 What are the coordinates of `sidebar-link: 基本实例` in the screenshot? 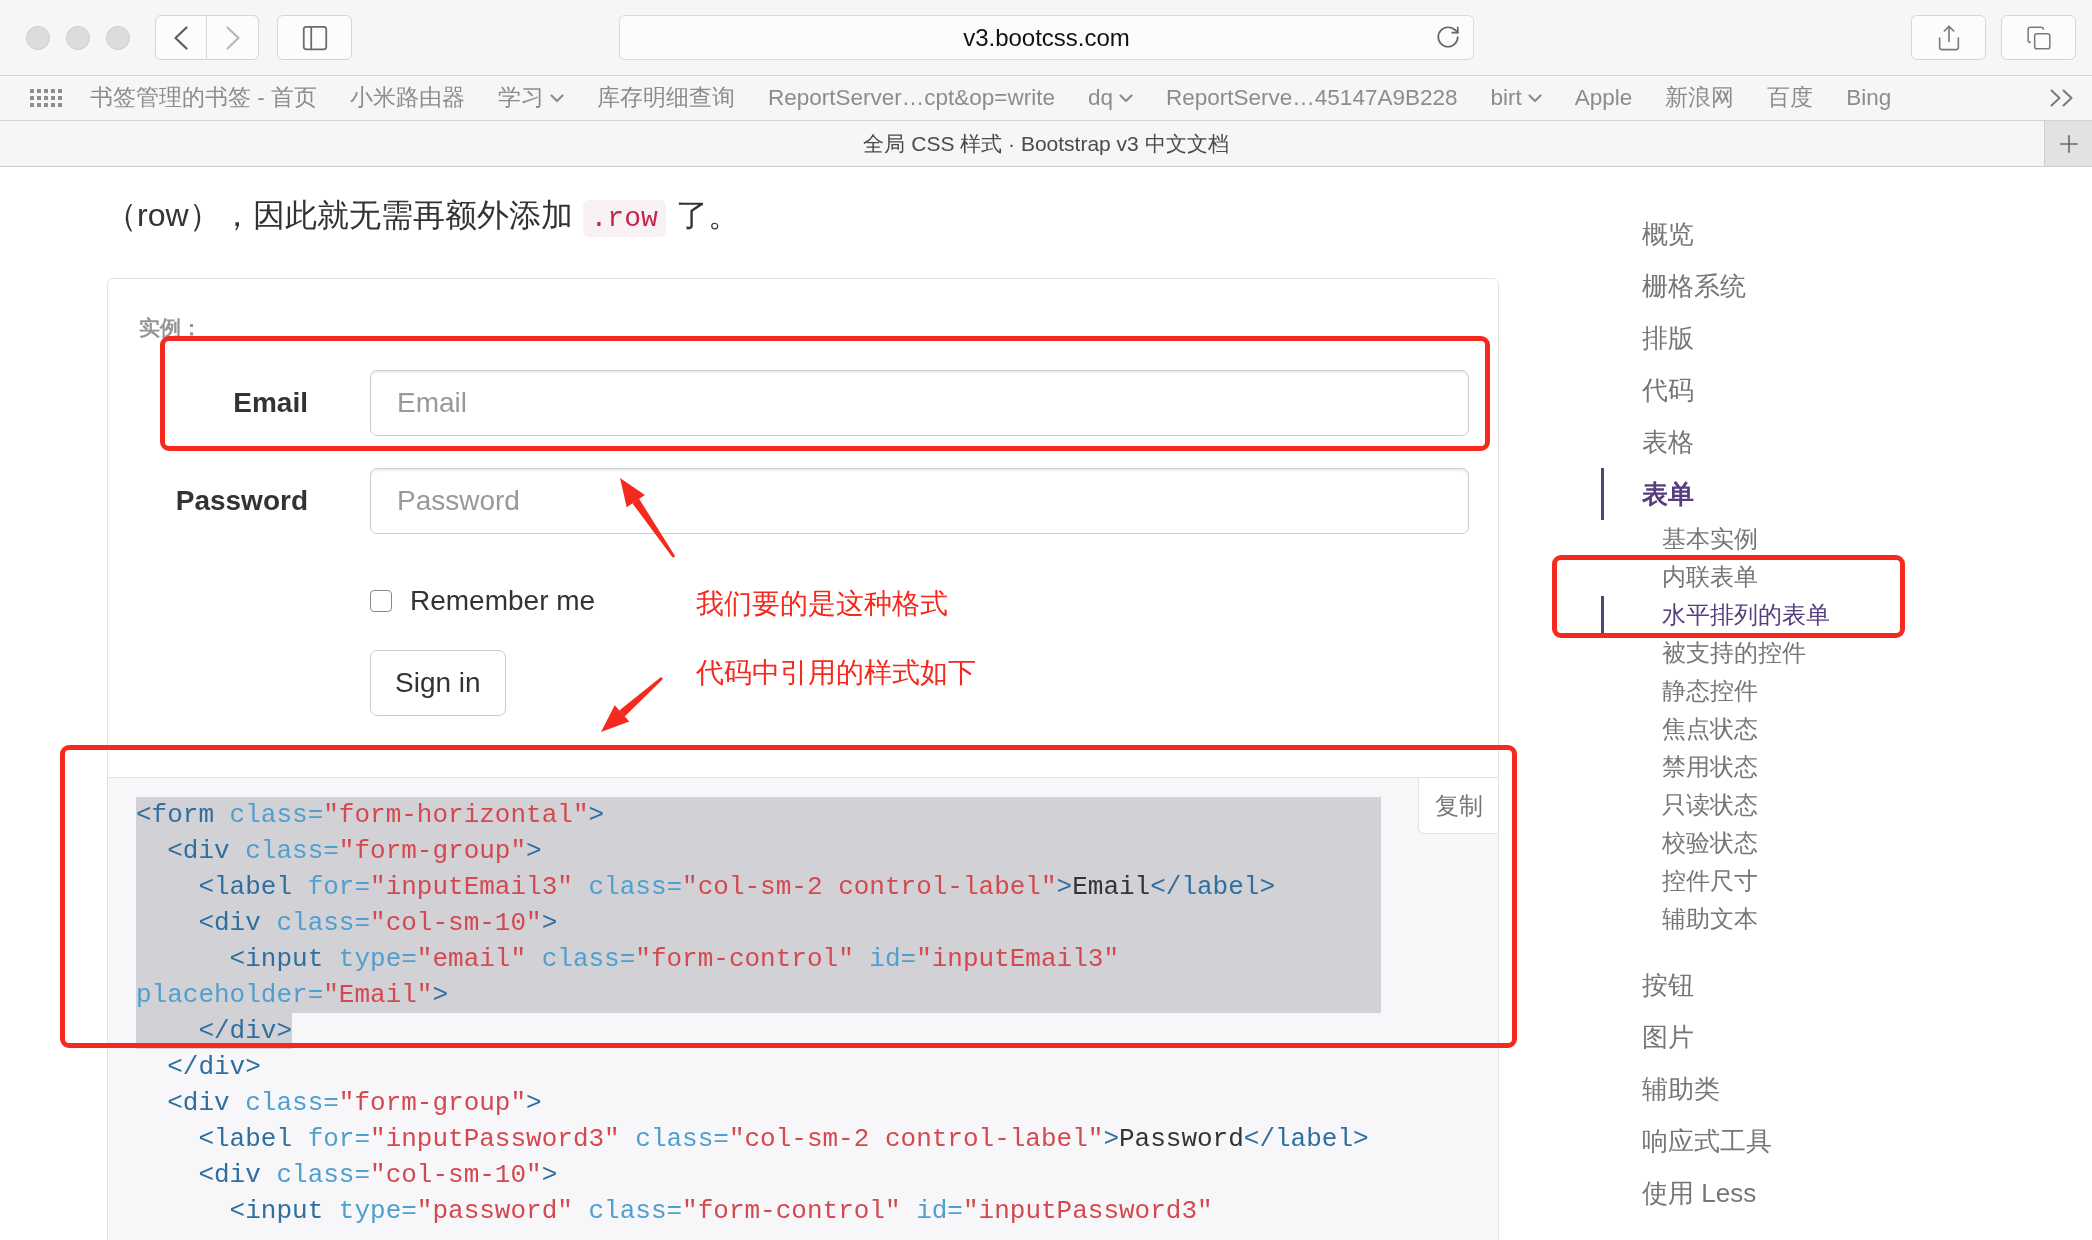 It's located at (1679, 539).